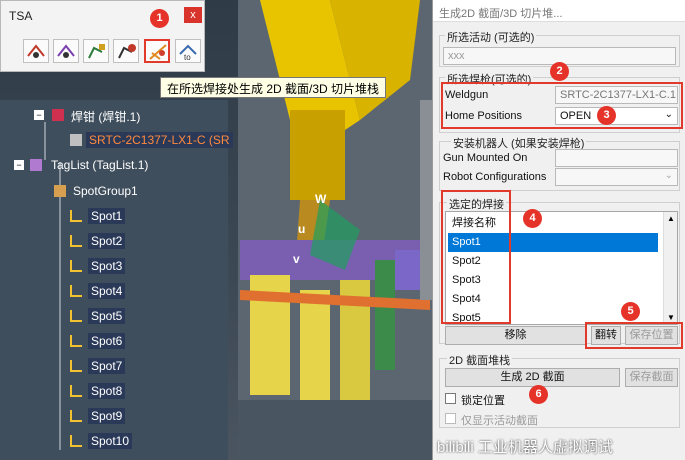 Image resolution: width=685 pixels, height=460 pixels. Describe the element at coordinates (538, 394) in the screenshot. I see `step-marker-6: 6` at that location.